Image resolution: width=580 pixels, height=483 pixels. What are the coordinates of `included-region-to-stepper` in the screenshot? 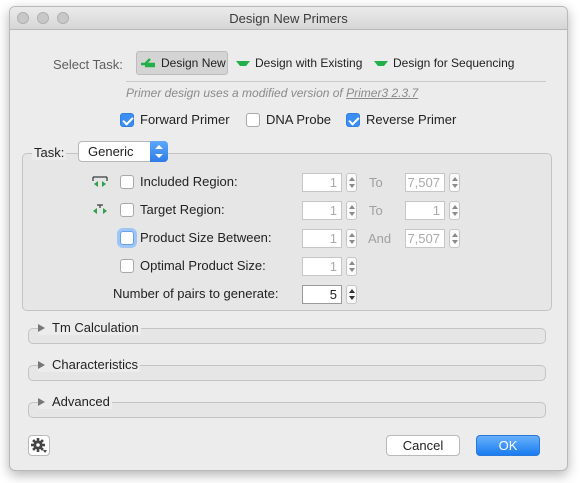 It's located at (454, 182).